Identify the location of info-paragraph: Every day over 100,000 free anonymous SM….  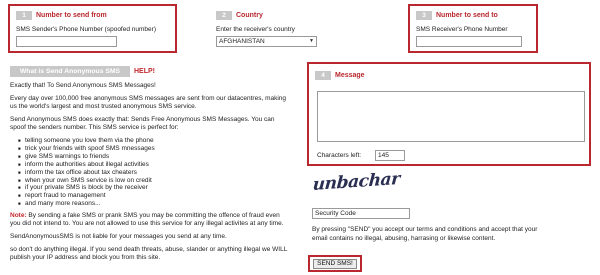
(148, 102).